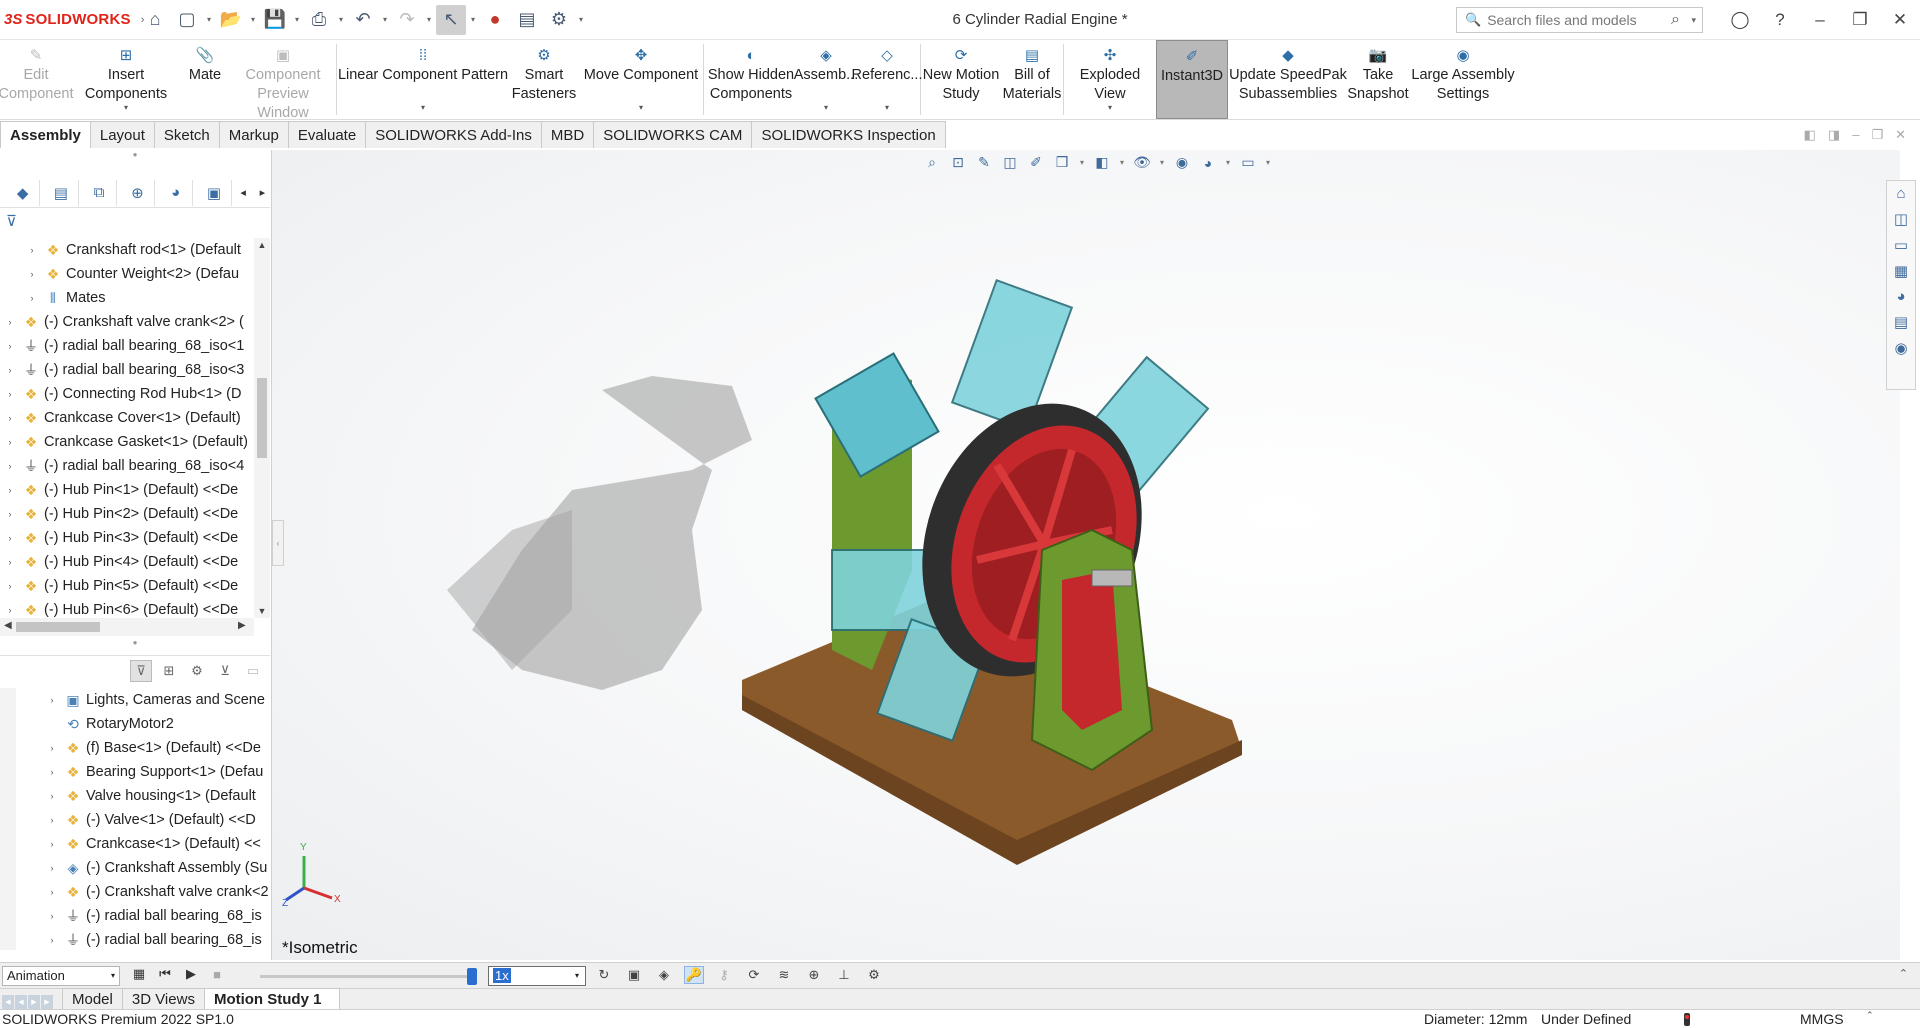 Image resolution: width=1920 pixels, height=1028 pixels. Describe the element at coordinates (423, 79) in the screenshot. I see `ribbon-button-linear-component-pattern: ⁞⁞ Linear Component Pattern ▾` at that location.